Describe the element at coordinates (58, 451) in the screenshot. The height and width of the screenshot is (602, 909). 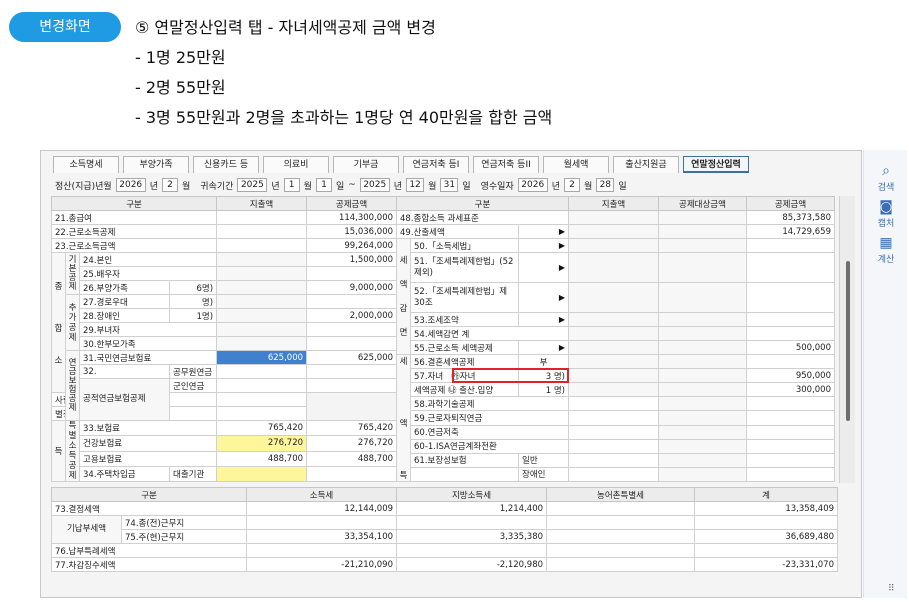
I see `group-label: 득` at that location.